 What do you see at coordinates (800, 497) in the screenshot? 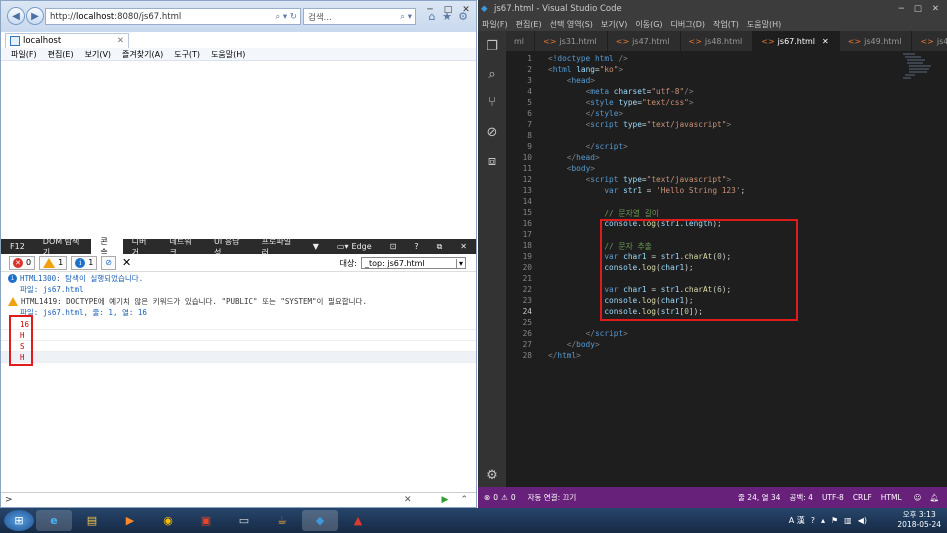
I see `indentation: 공백: 4` at bounding box center [800, 497].